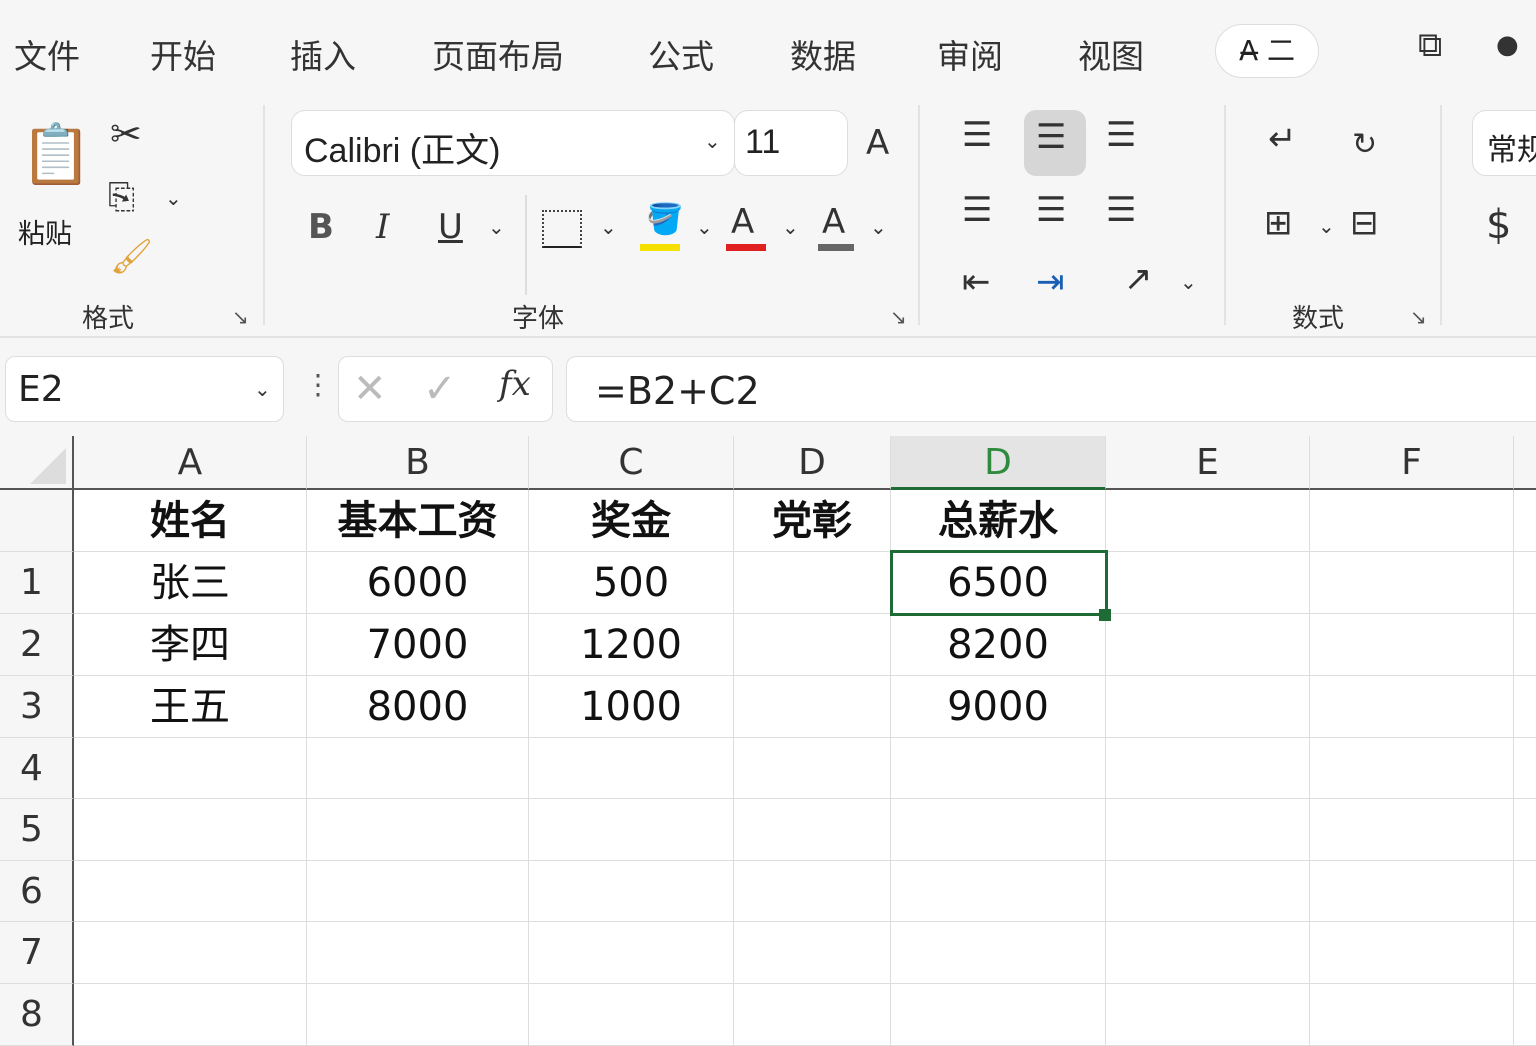 Image resolution: width=1536 pixels, height=1046 pixels. Describe the element at coordinates (1051, 210) in the screenshot. I see `align-center-icon: ☰` at that location.